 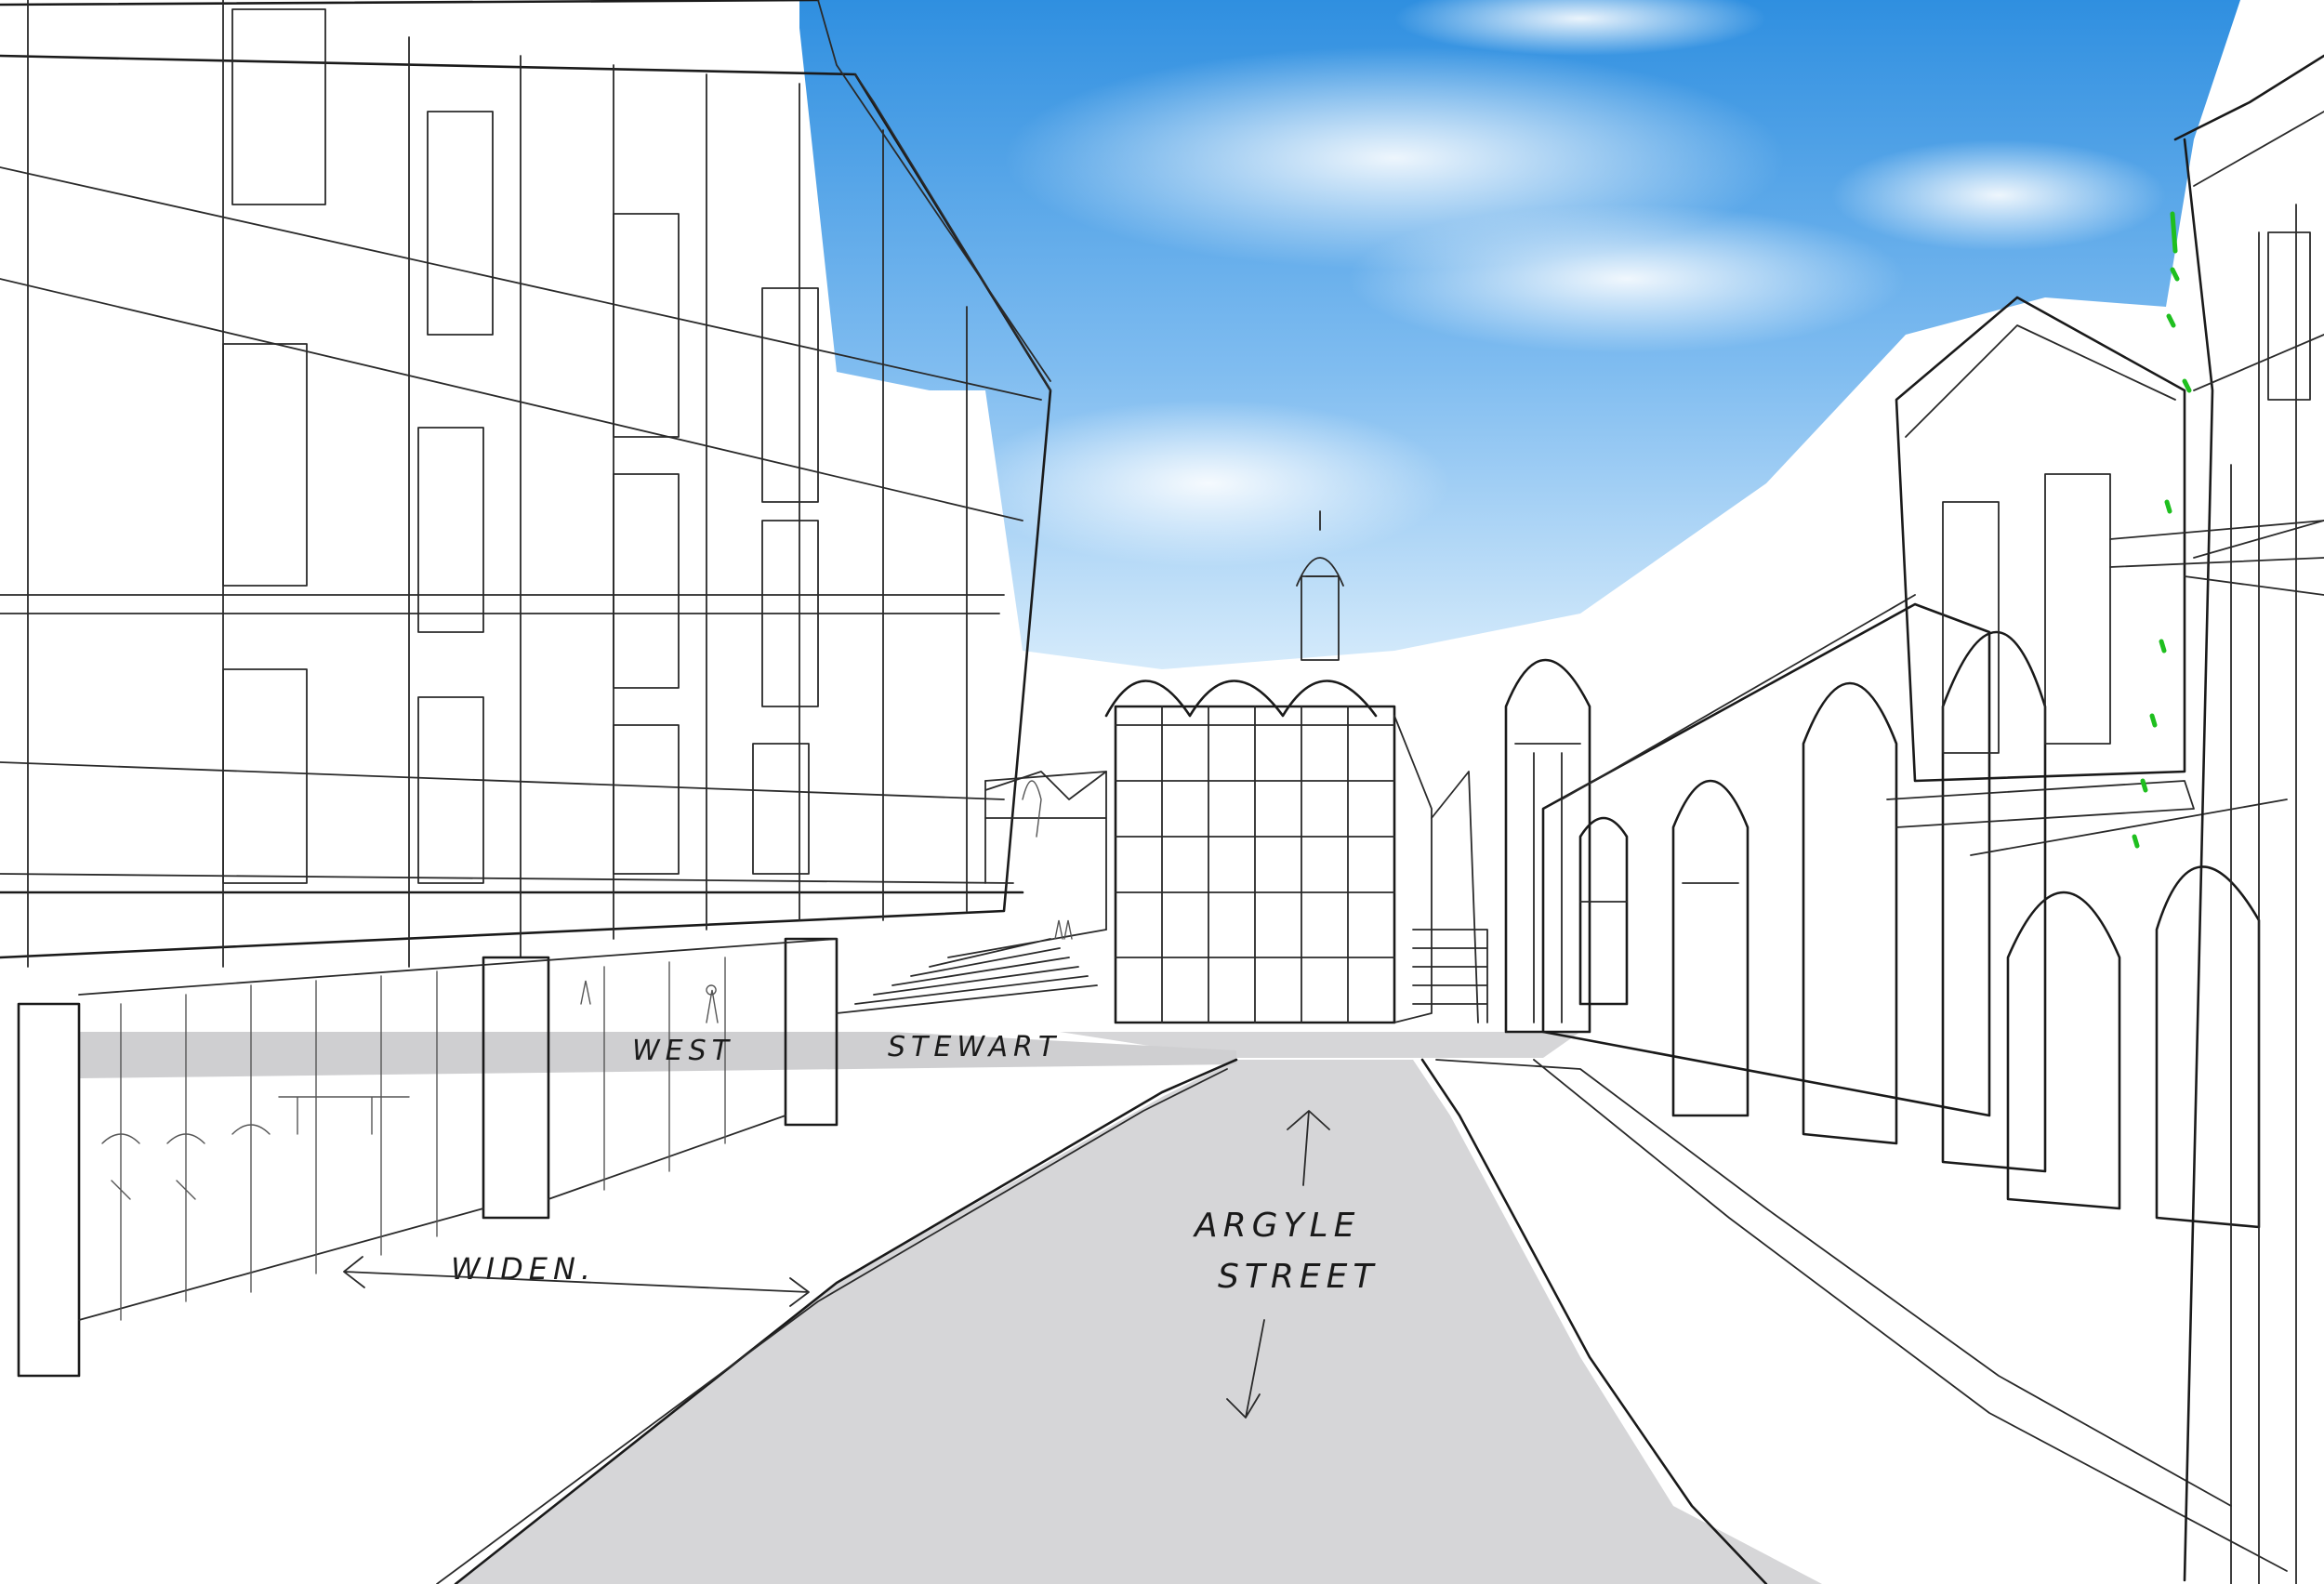 What do you see at coordinates (974, 1047) in the screenshot?
I see `stewart-label: STEWART` at bounding box center [974, 1047].